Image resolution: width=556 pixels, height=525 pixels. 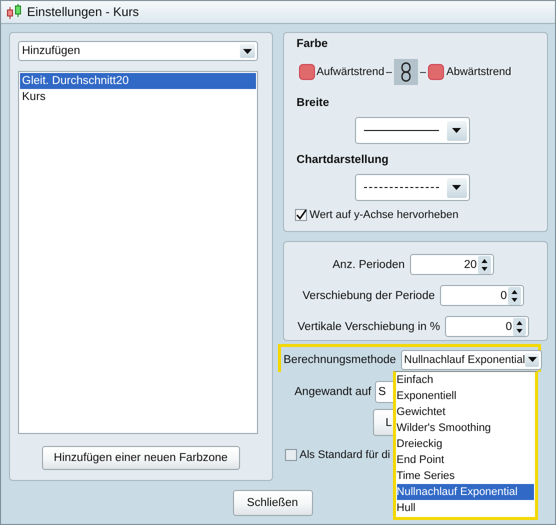 What do you see at coordinates (465, 380) in the screenshot?
I see `dropdown-option: Einfach` at bounding box center [465, 380].